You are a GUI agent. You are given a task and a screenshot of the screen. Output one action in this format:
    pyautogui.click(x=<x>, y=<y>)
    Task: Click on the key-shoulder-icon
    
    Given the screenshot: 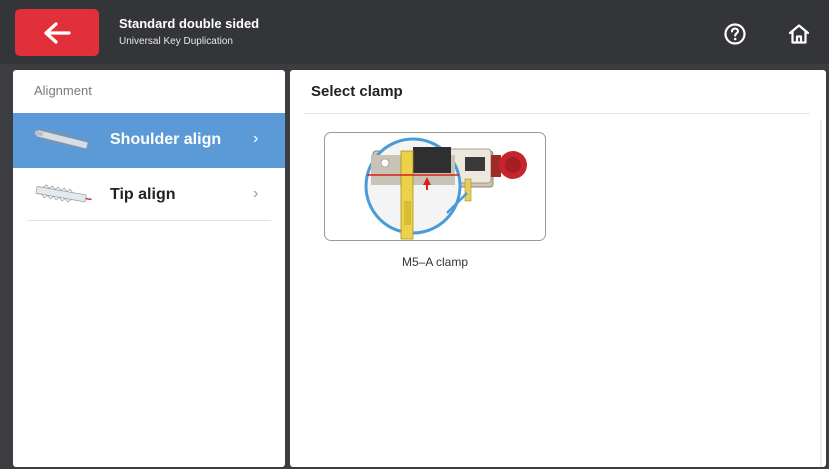 What is the action you would take?
    pyautogui.click(x=61, y=139)
    